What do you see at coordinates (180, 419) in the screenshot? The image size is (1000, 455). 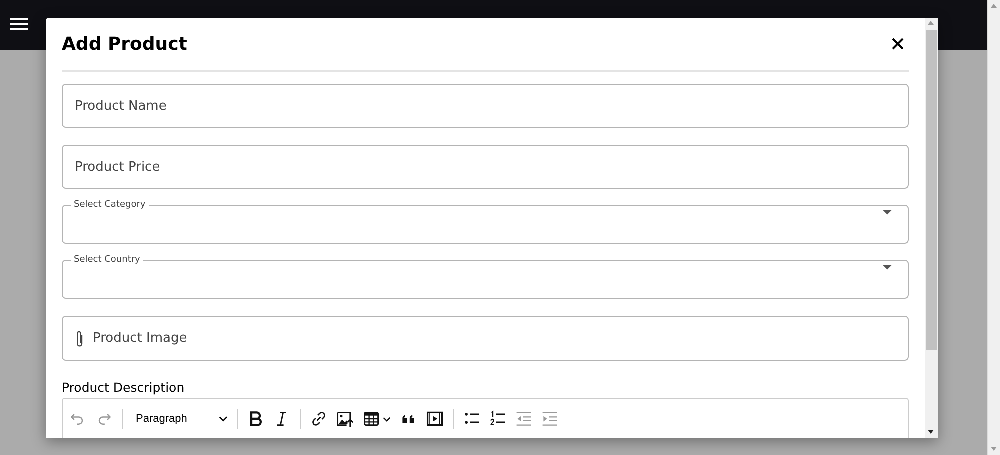 I see `heading-dropdown: Paragraph` at bounding box center [180, 419].